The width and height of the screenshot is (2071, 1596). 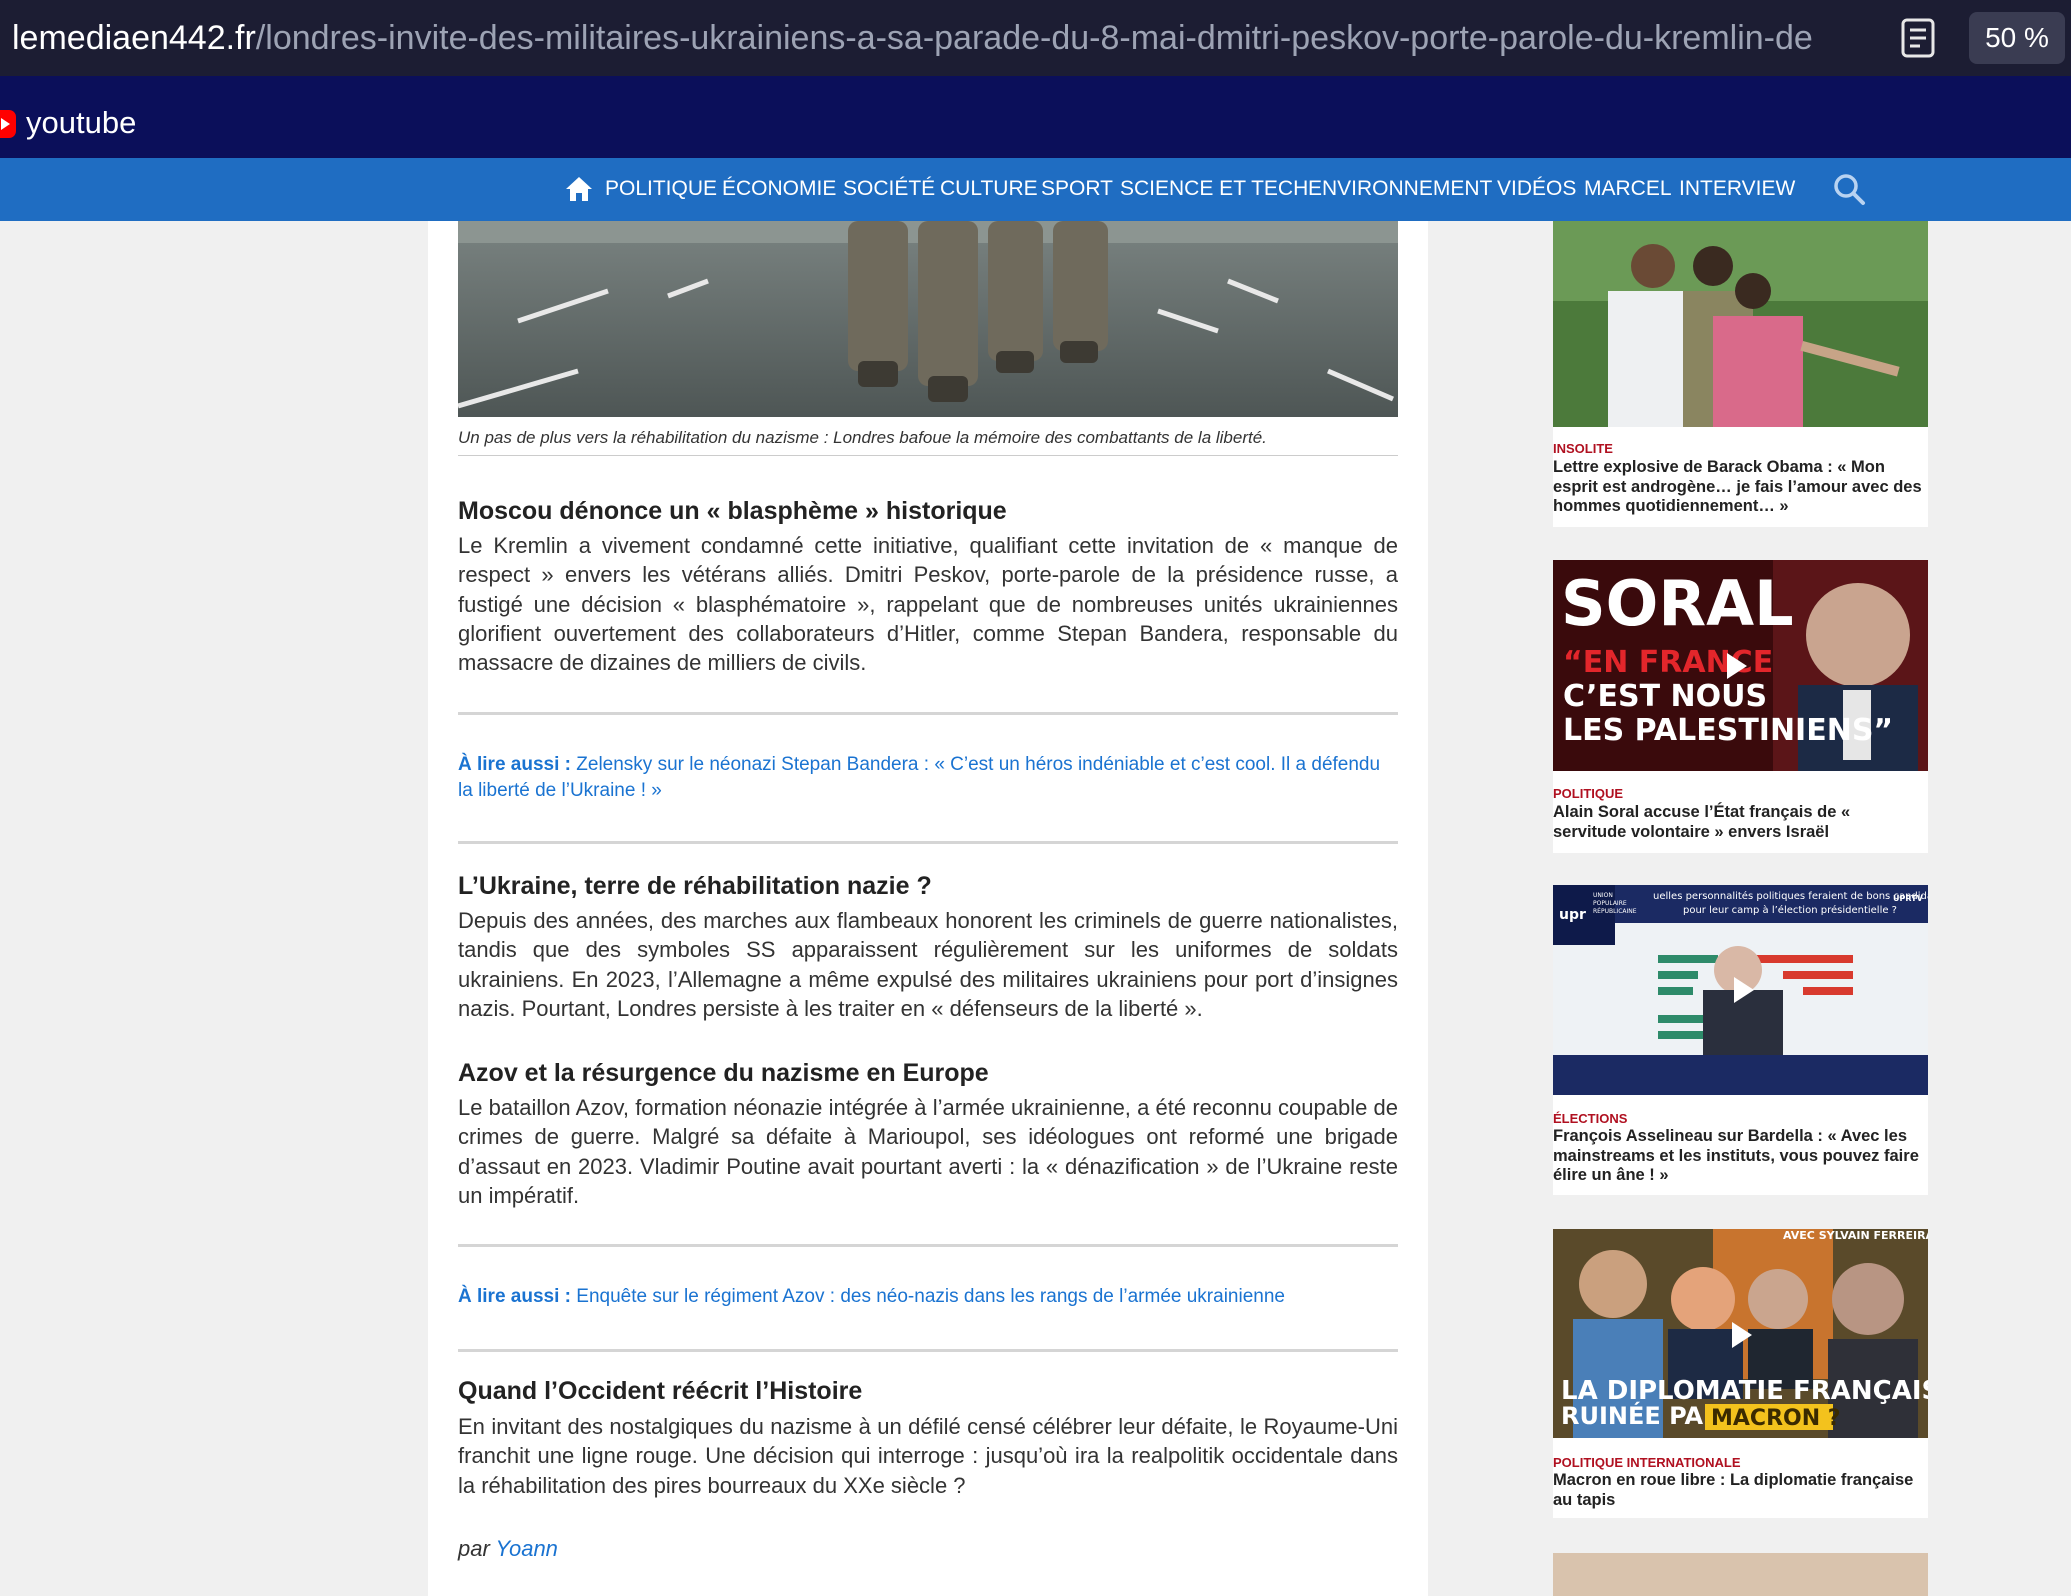 What do you see at coordinates (779, 189) in the screenshot?
I see `nav-item-economie: ÉCONOMIE` at bounding box center [779, 189].